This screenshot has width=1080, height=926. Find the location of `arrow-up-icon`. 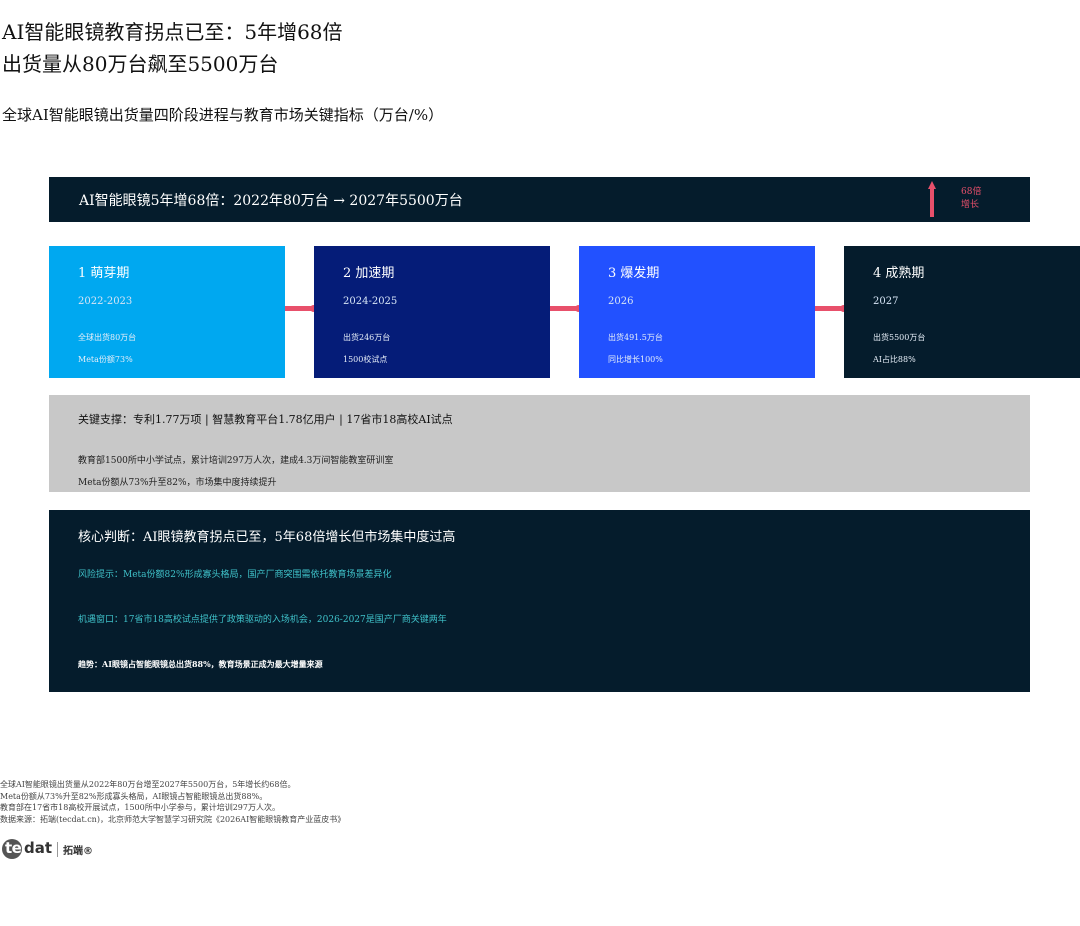

arrow-up-icon is located at coordinates (932, 199).